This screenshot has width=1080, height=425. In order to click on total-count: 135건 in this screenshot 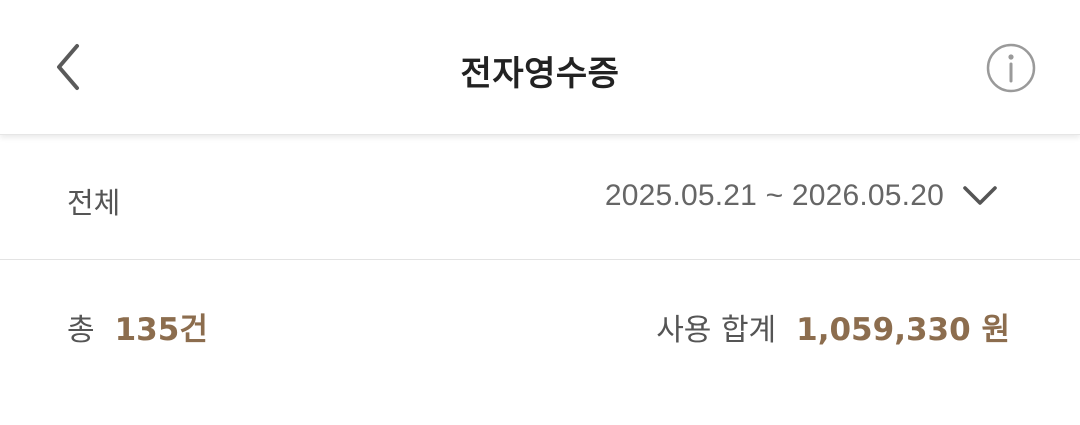, I will do `click(161, 330)`.